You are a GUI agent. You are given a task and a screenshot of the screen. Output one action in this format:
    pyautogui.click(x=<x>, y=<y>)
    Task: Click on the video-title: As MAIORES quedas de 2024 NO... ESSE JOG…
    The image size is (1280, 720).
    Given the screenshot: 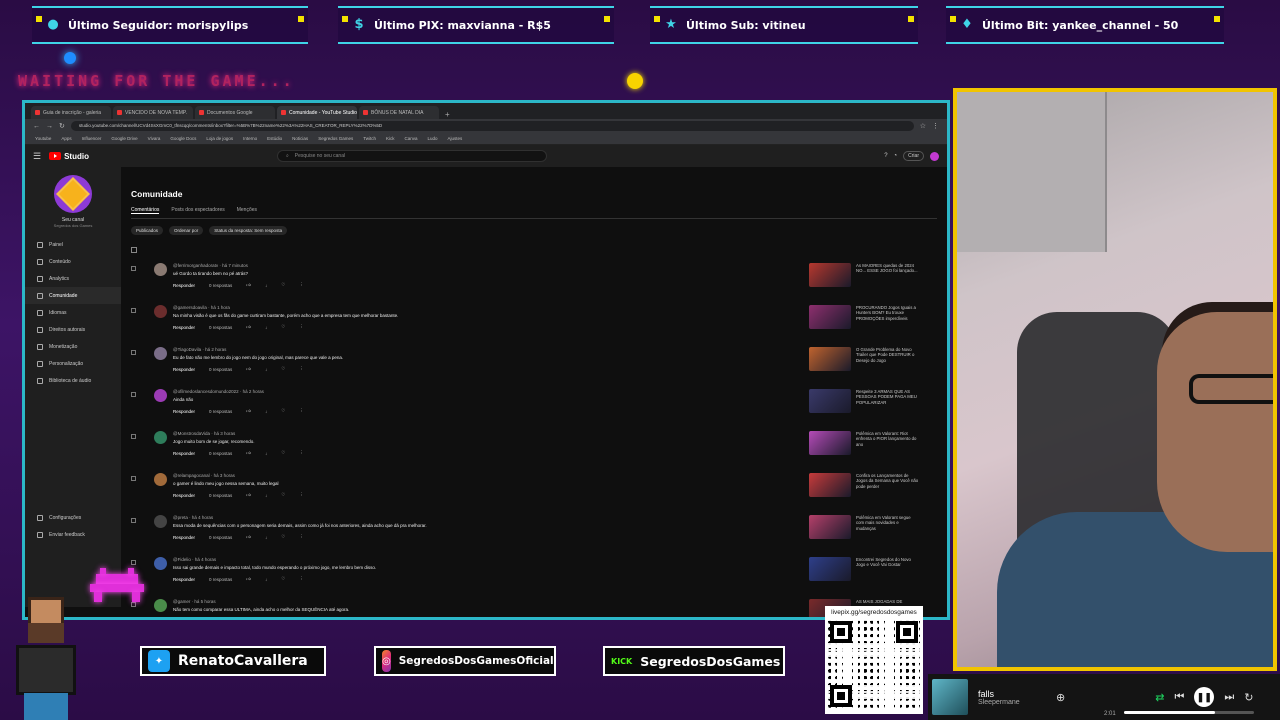 What is the action you would take?
    pyautogui.click(x=887, y=275)
    